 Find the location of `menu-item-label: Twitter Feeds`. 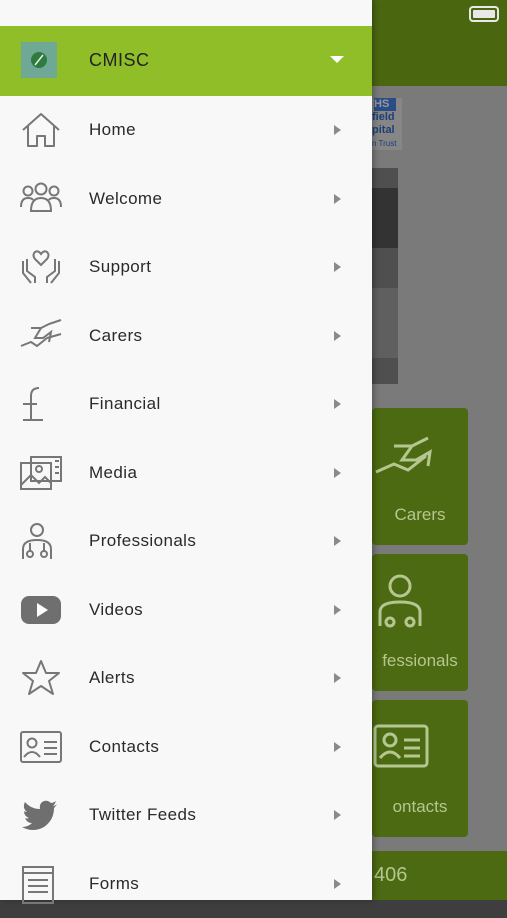

menu-item-label: Twitter Feeds is located at coordinates (142, 815).